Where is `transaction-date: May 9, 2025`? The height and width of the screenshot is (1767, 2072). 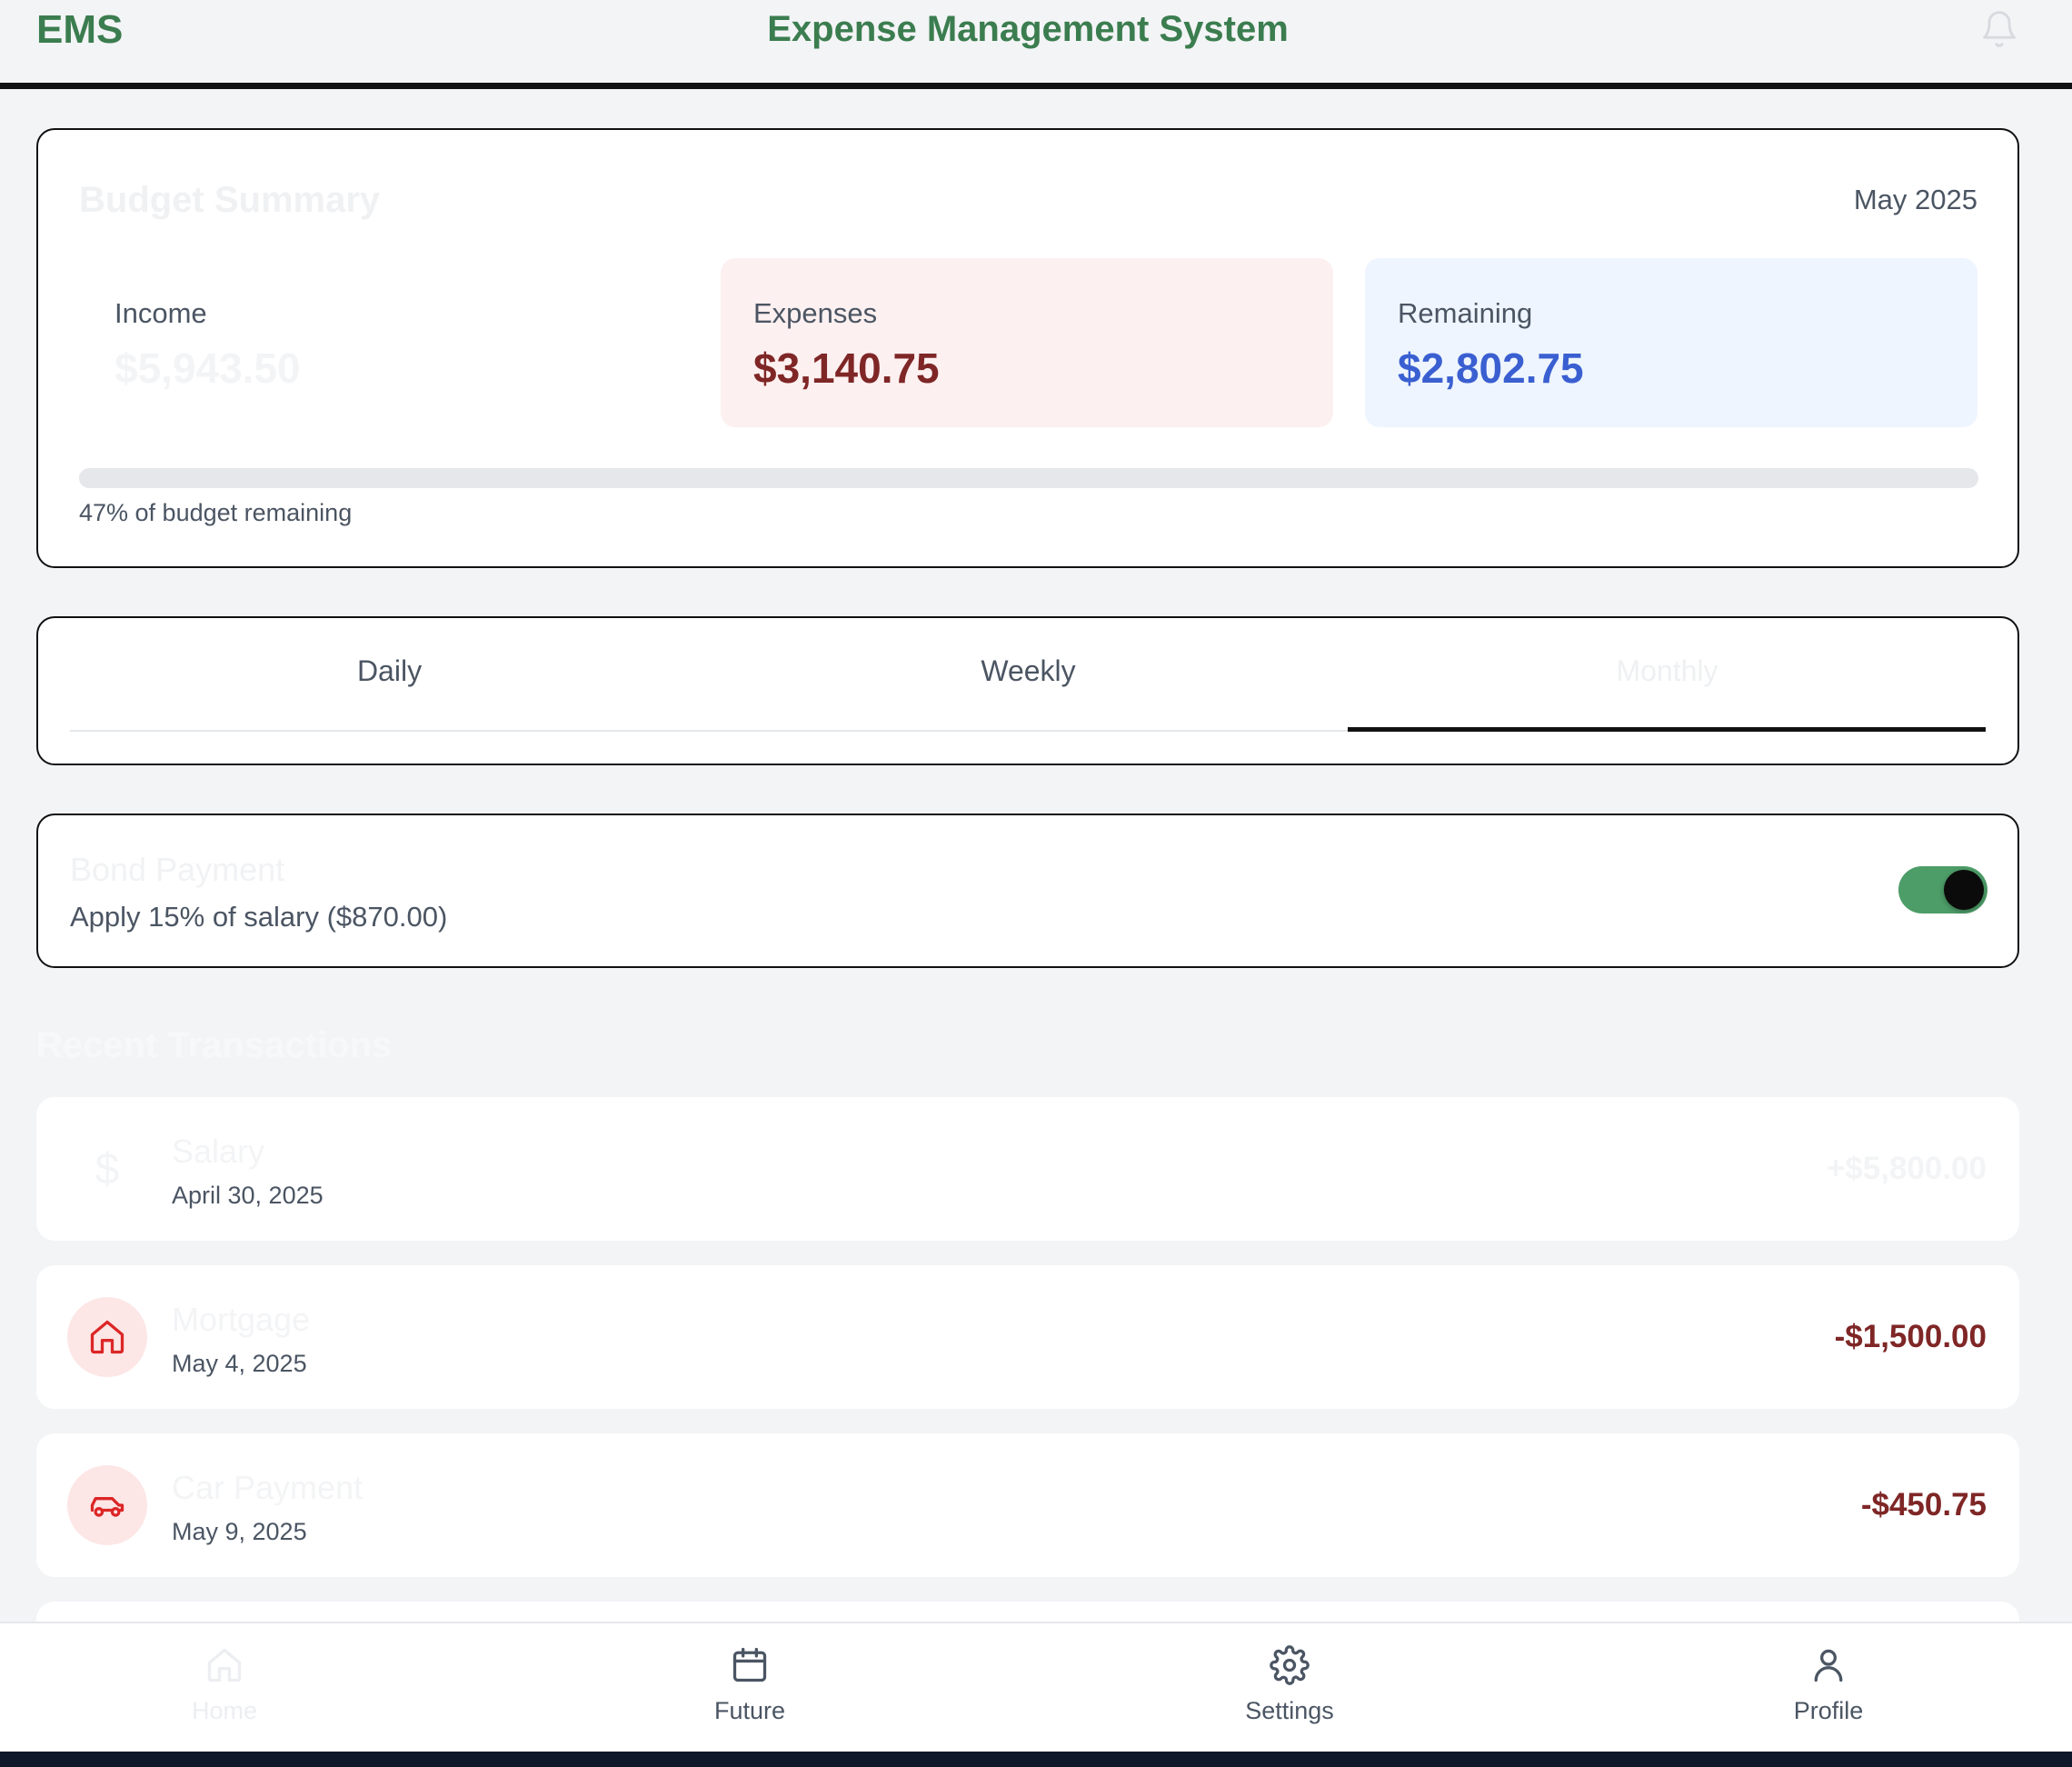
transaction-date: May 9, 2025 is located at coordinates (240, 1531).